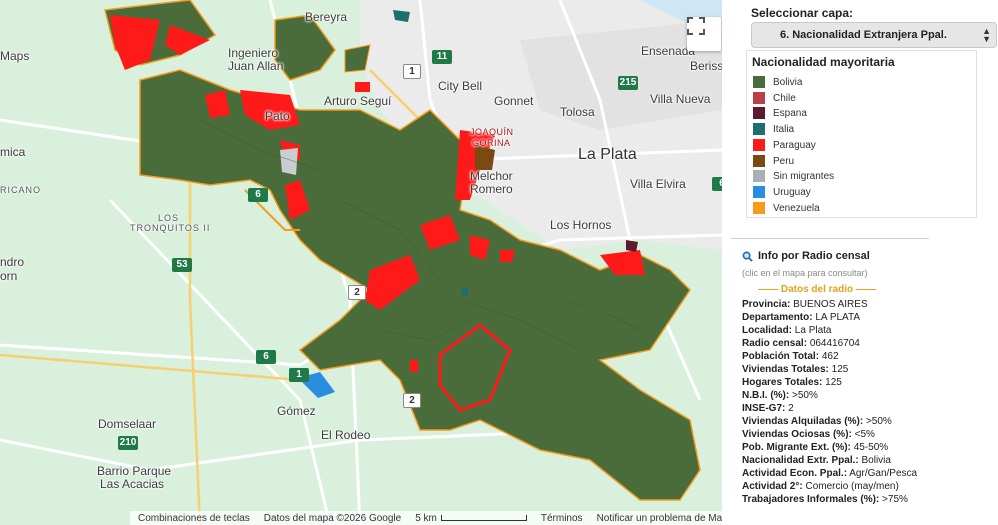 The height and width of the screenshot is (525, 998). What do you see at coordinates (704, 34) in the screenshot?
I see `fullscreen-button` at bounding box center [704, 34].